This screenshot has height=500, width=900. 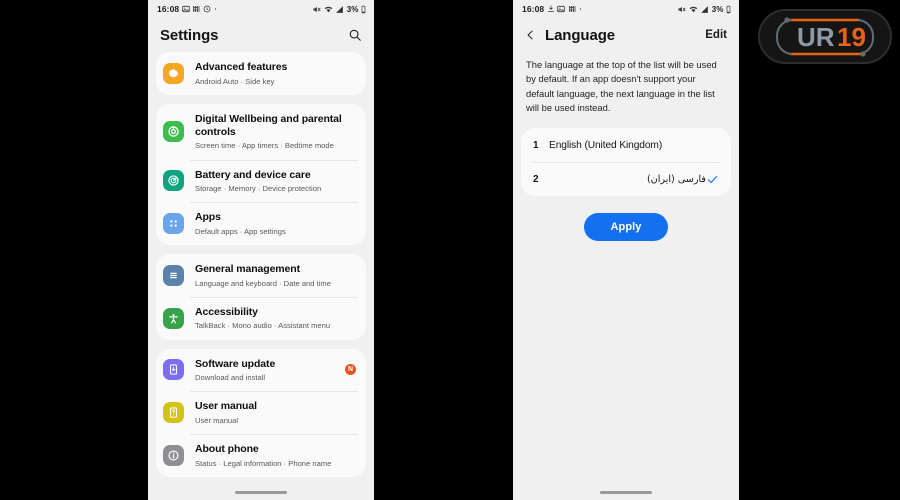 I want to click on settings-row-user-manual: User manual User manual, so click(x=261, y=412).